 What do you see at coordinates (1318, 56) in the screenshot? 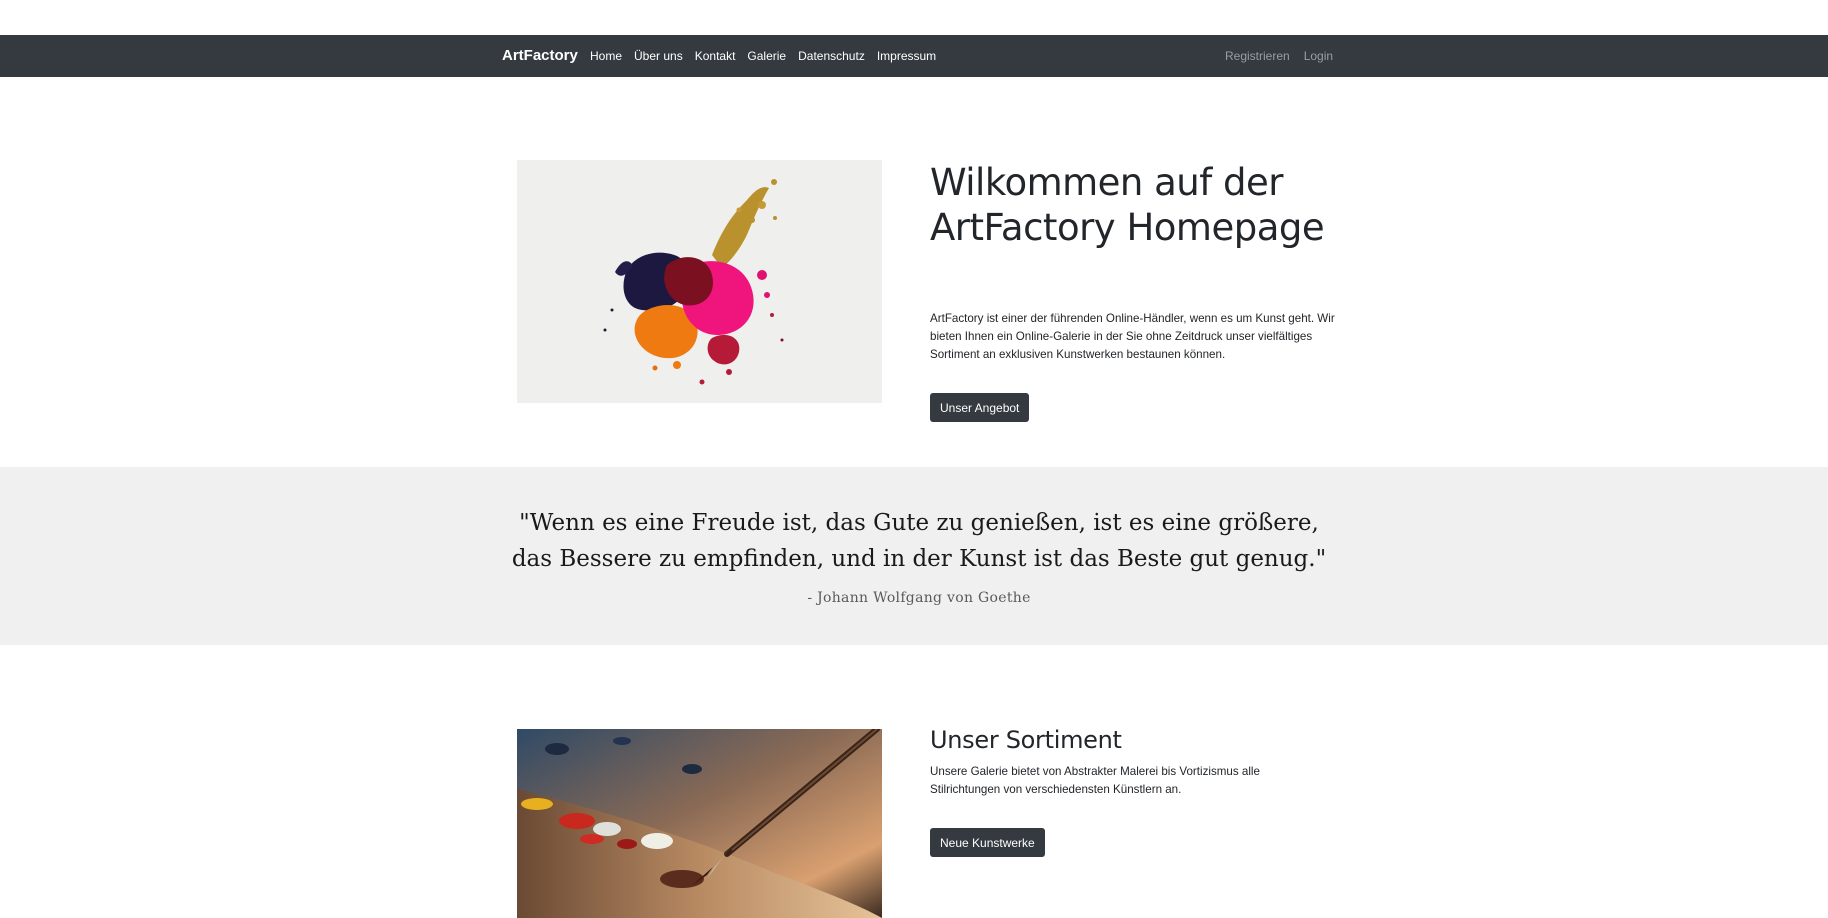
I see `nav-link-login: Login` at bounding box center [1318, 56].